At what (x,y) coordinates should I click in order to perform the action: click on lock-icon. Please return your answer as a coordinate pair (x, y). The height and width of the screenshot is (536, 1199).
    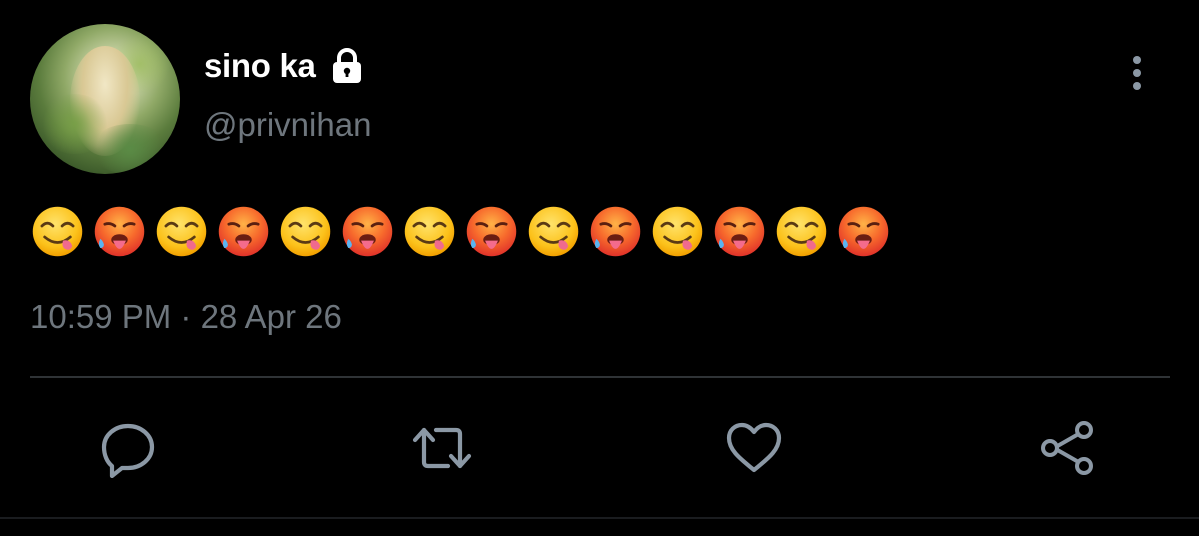
    Looking at the image, I should click on (347, 66).